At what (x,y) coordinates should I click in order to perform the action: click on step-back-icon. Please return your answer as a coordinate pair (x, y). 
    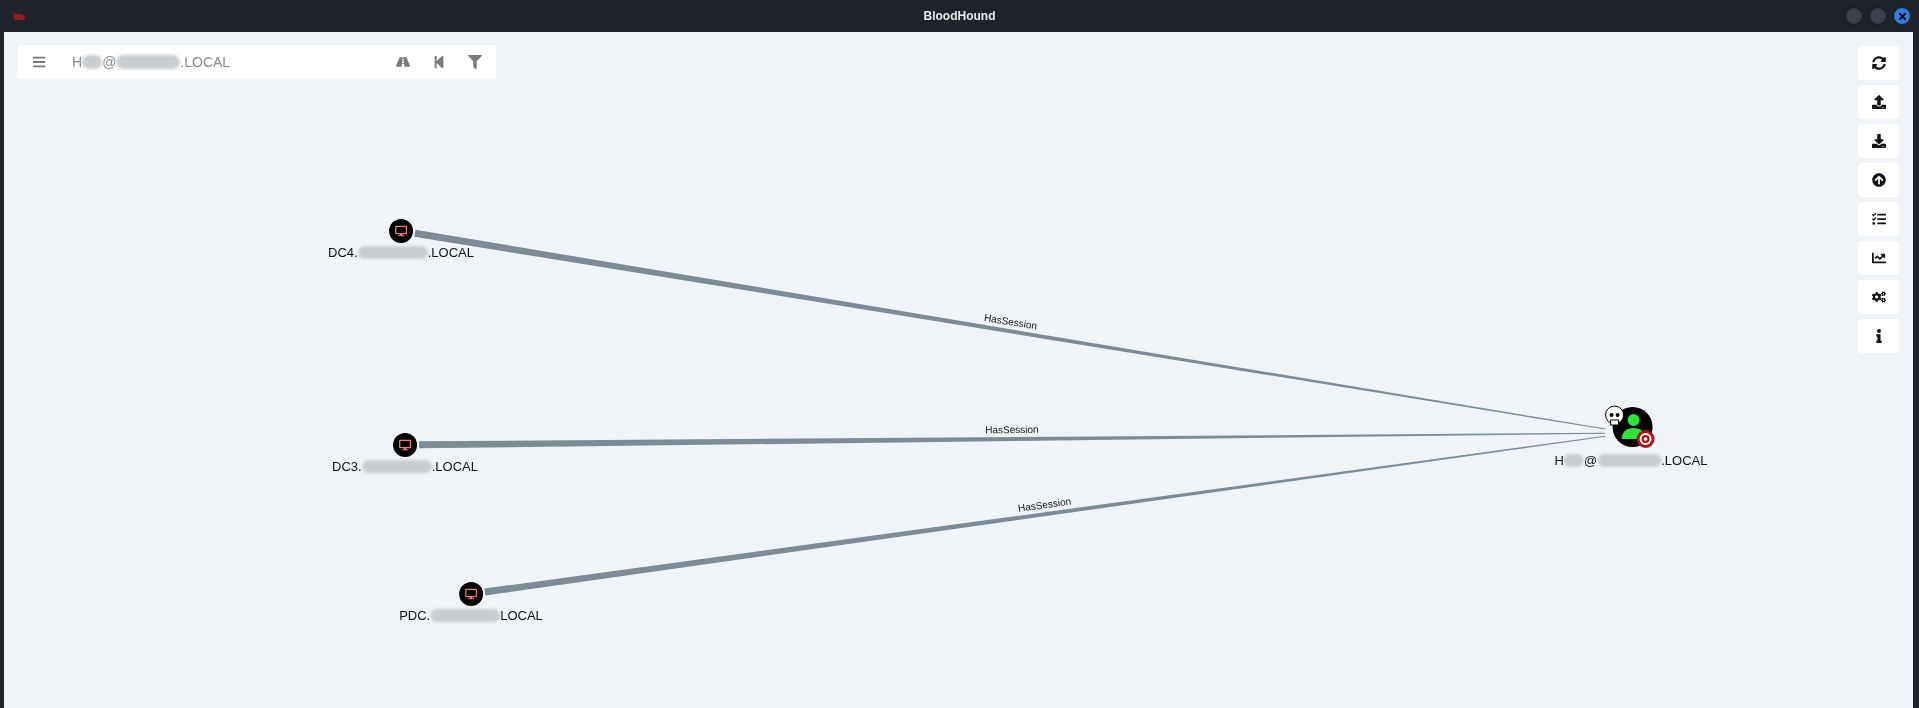
    Looking at the image, I should click on (439, 62).